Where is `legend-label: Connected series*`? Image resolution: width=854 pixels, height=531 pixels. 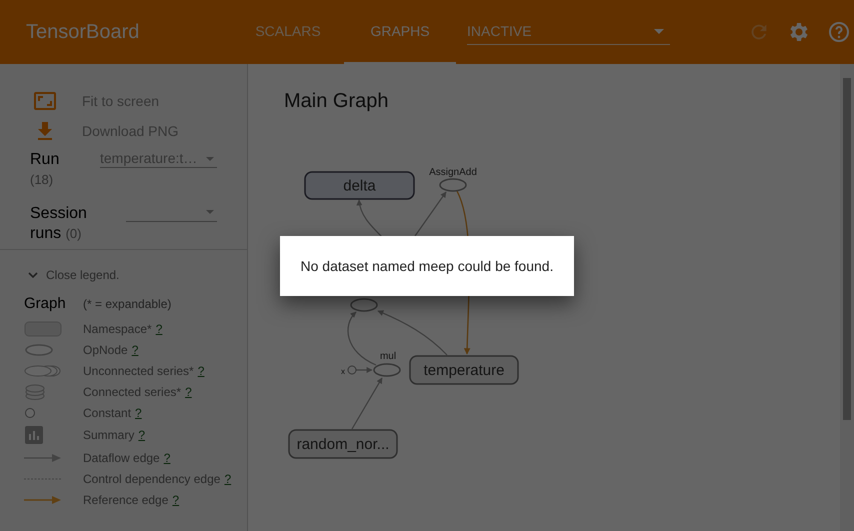 legend-label: Connected series* is located at coordinates (132, 392).